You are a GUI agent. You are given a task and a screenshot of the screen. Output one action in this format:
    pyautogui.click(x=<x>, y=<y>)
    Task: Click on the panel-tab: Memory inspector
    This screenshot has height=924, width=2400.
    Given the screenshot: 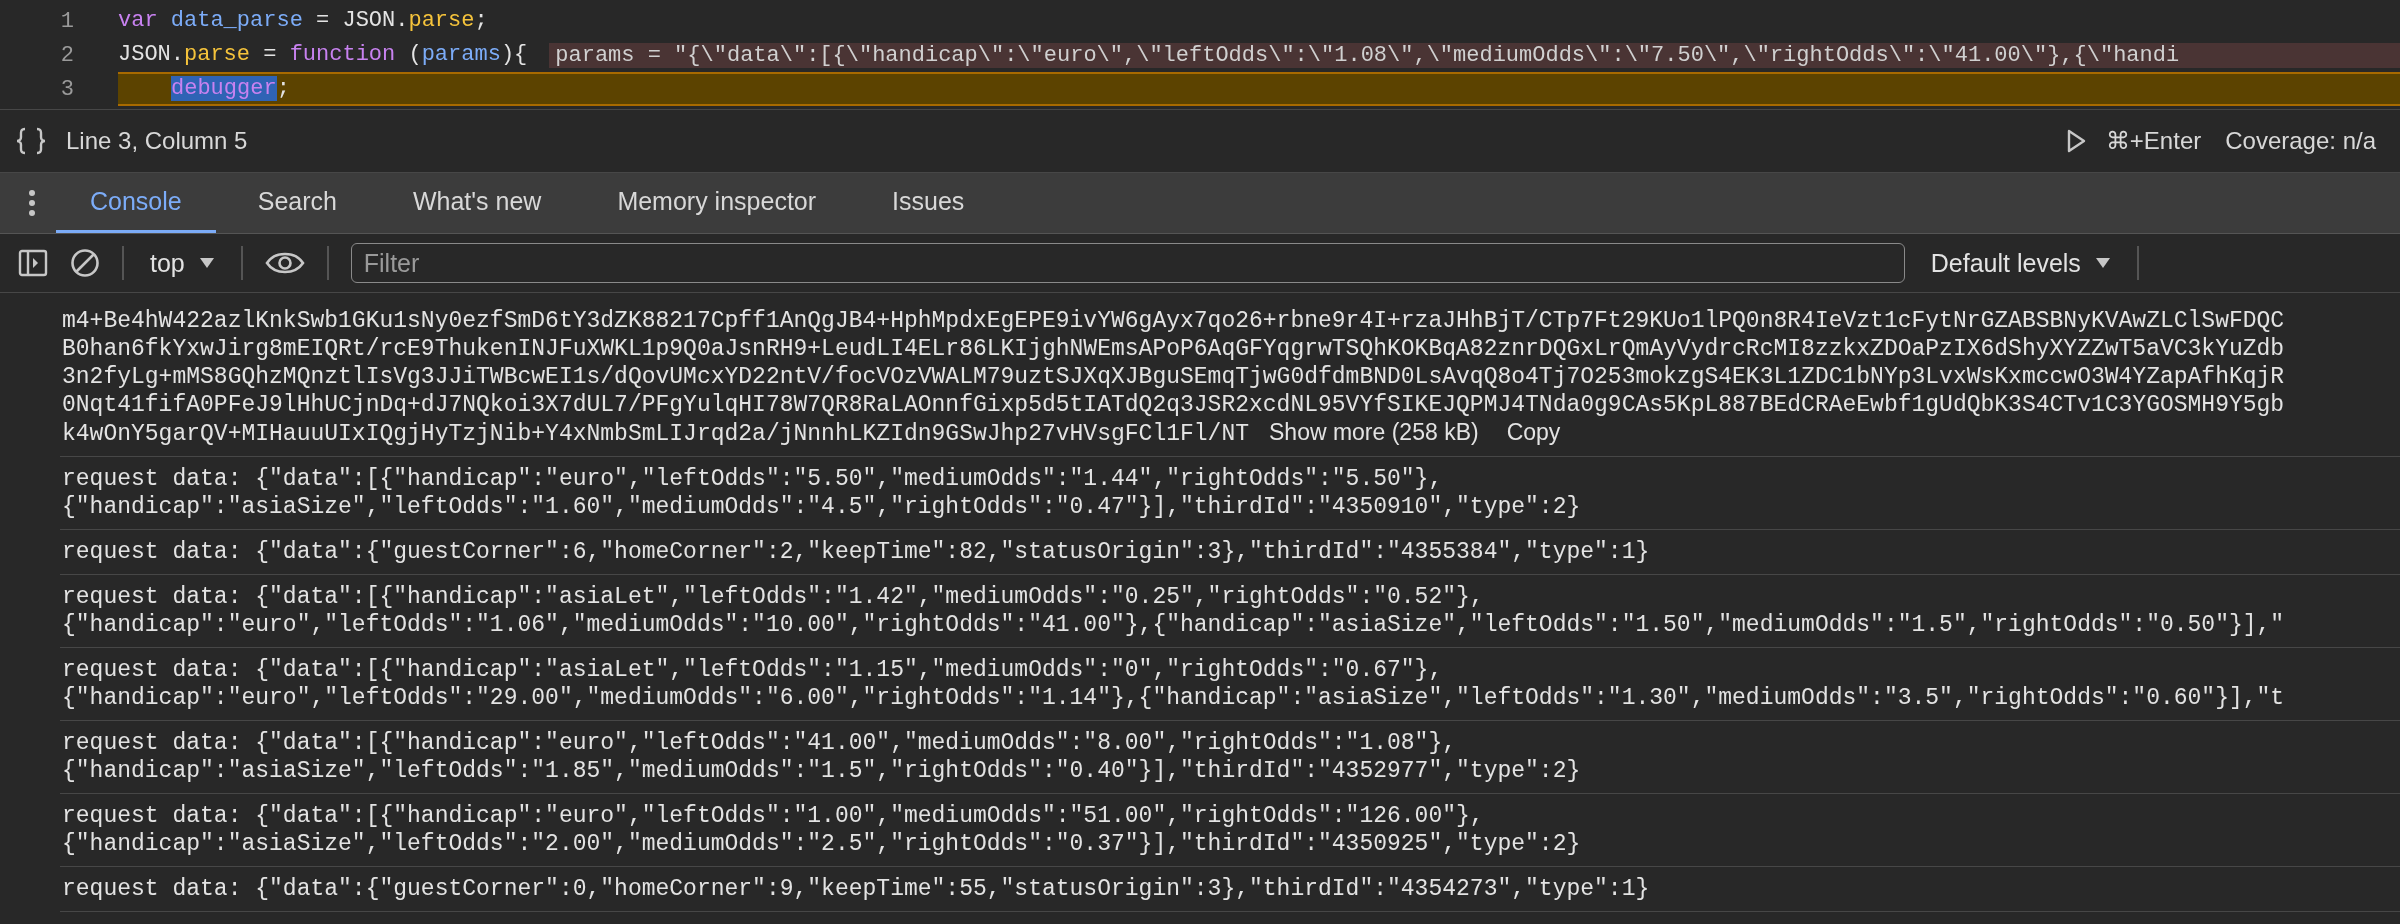 What is the action you would take?
    pyautogui.click(x=717, y=203)
    